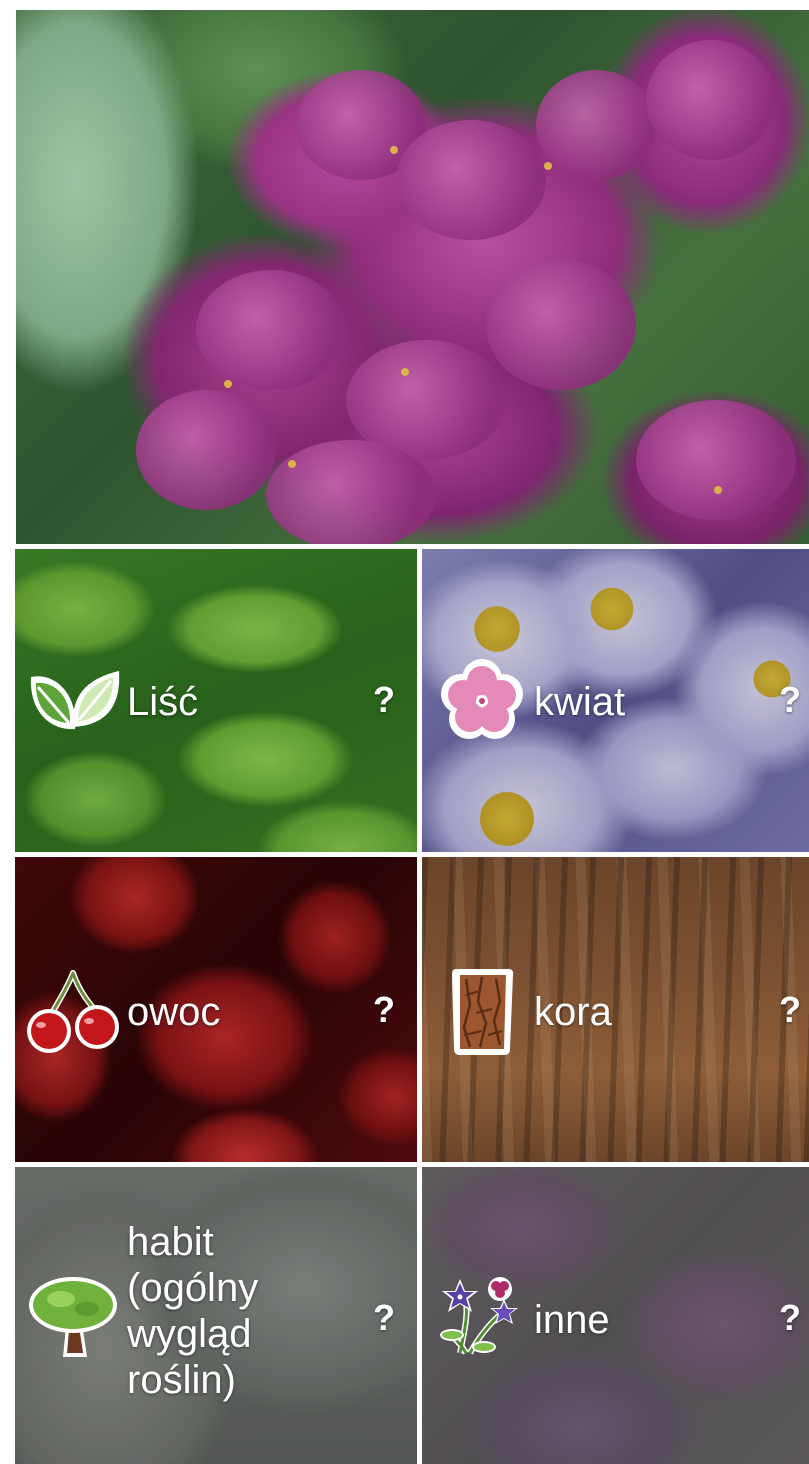  What do you see at coordinates (174, 1012) in the screenshot?
I see `tile-label: owoc` at bounding box center [174, 1012].